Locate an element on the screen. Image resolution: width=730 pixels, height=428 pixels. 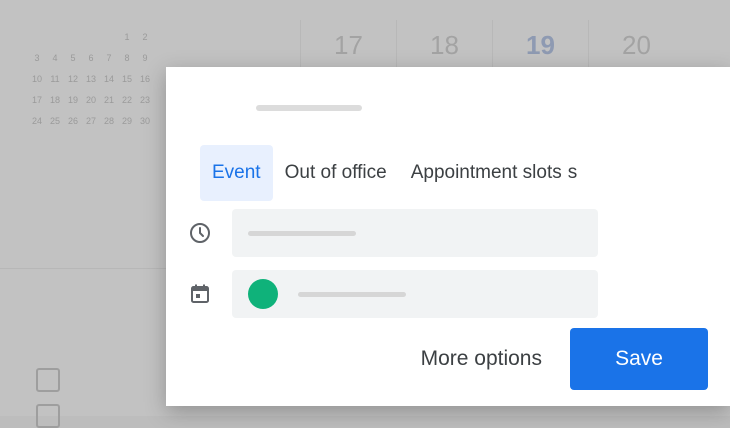
mini-calendar-day: 2 is located at coordinates (145, 37).